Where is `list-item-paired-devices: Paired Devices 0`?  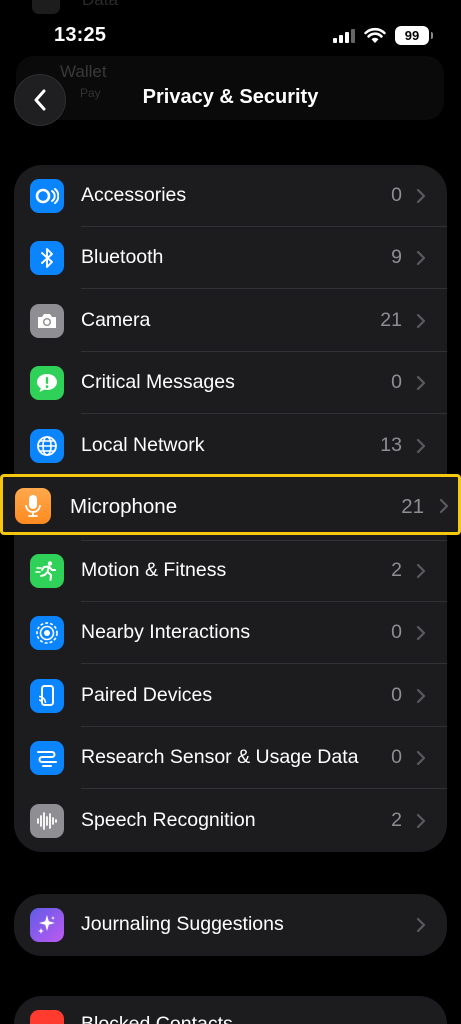 list-item-paired-devices: Paired Devices 0 is located at coordinates (230, 696).